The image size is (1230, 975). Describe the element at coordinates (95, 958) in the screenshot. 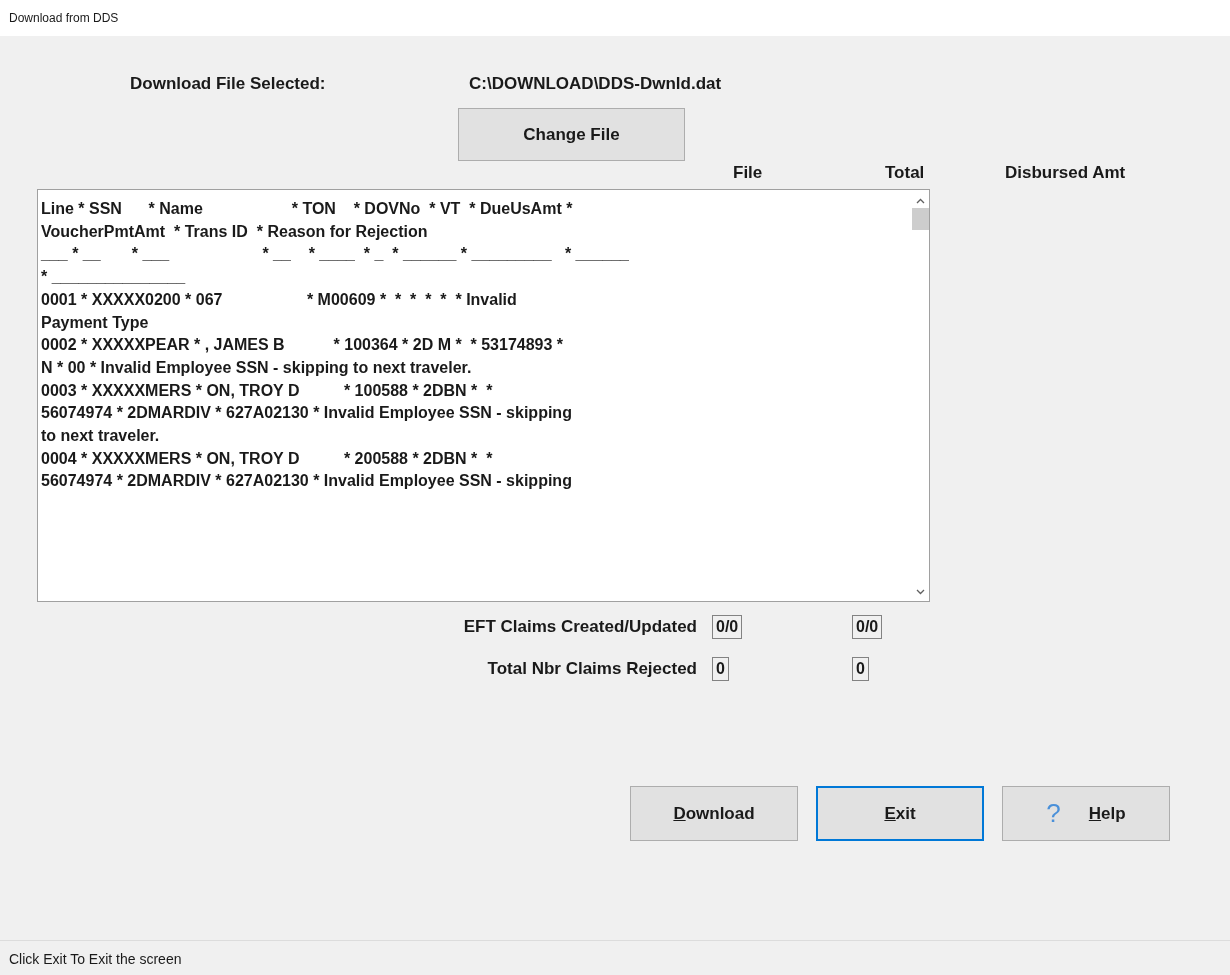

I see `status-text: Click Exit To Exit the screen` at that location.